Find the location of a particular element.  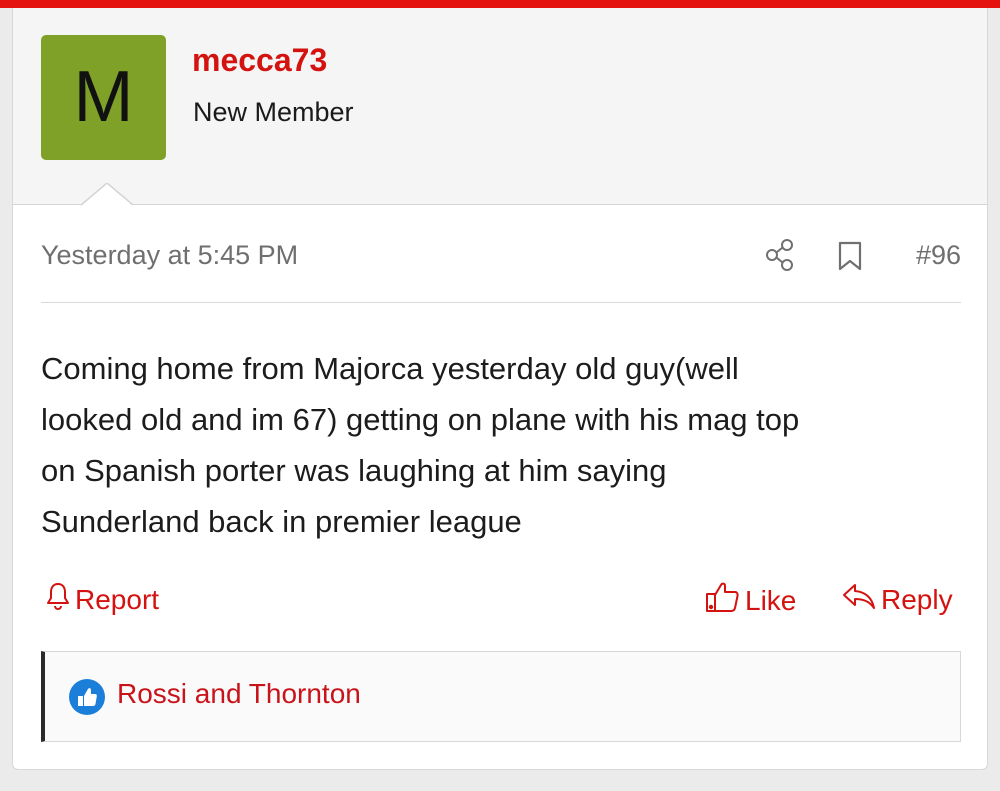

username-link: mecca73 is located at coordinates (259, 60).